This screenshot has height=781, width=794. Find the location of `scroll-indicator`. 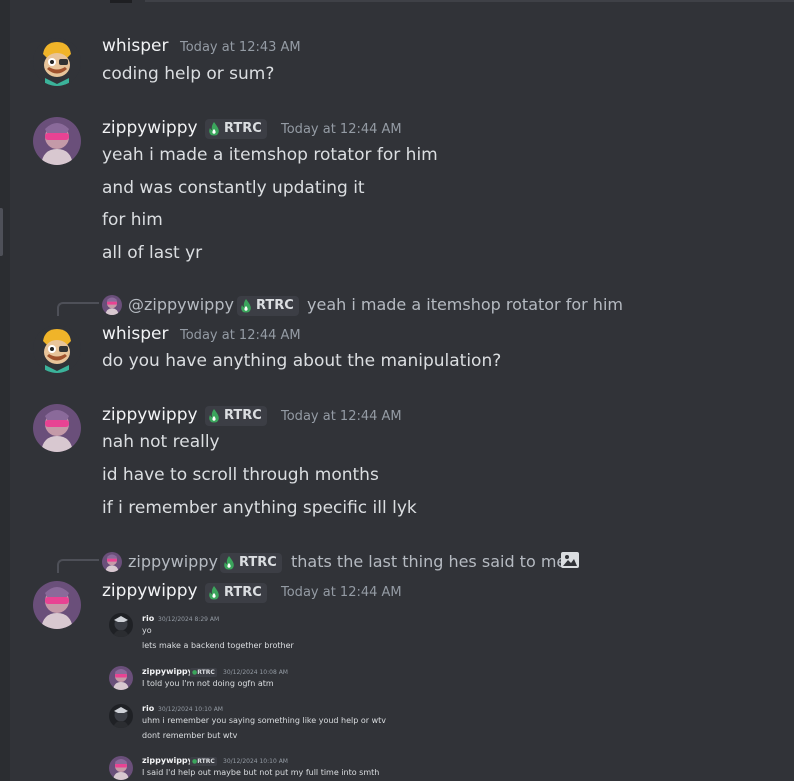

scroll-indicator is located at coordinates (1, 232).